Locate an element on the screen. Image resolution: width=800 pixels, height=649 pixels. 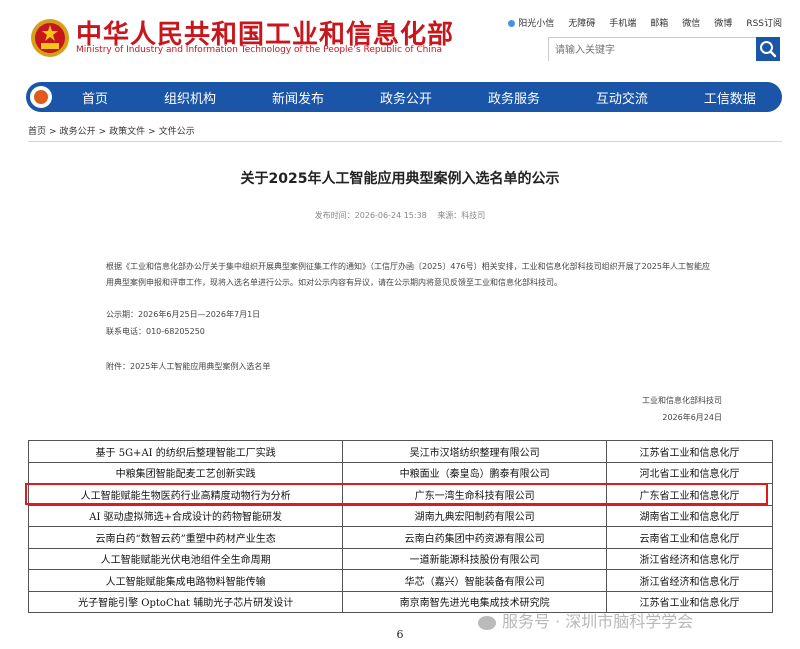
top-link-mobile: 手机端 is located at coordinates (622, 22).